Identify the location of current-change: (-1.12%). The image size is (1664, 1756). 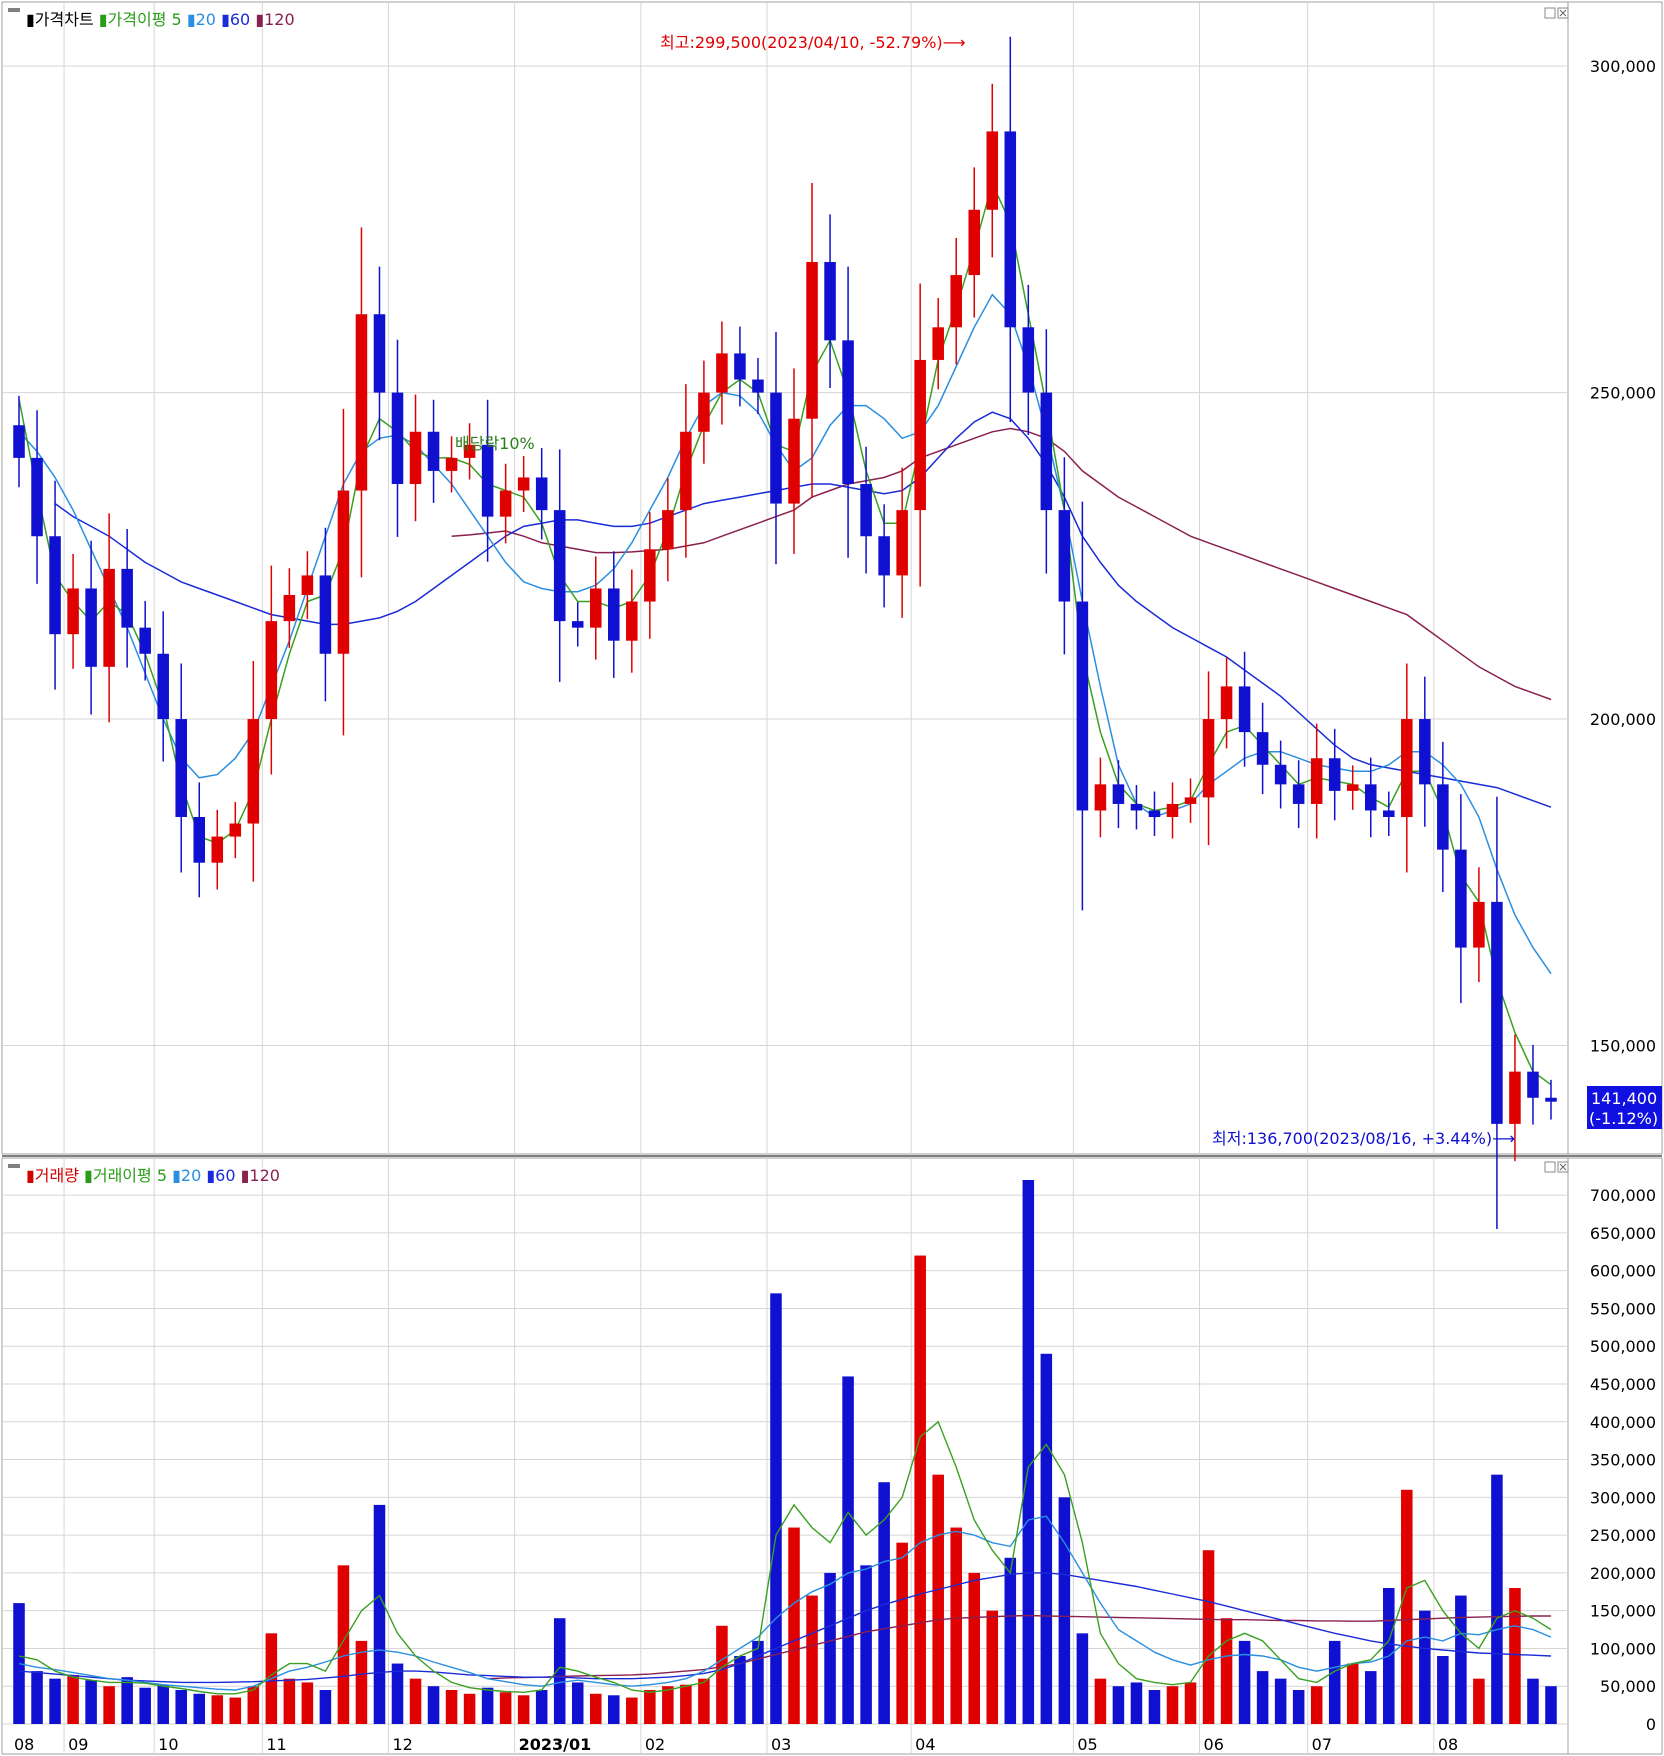
(1623, 1118).